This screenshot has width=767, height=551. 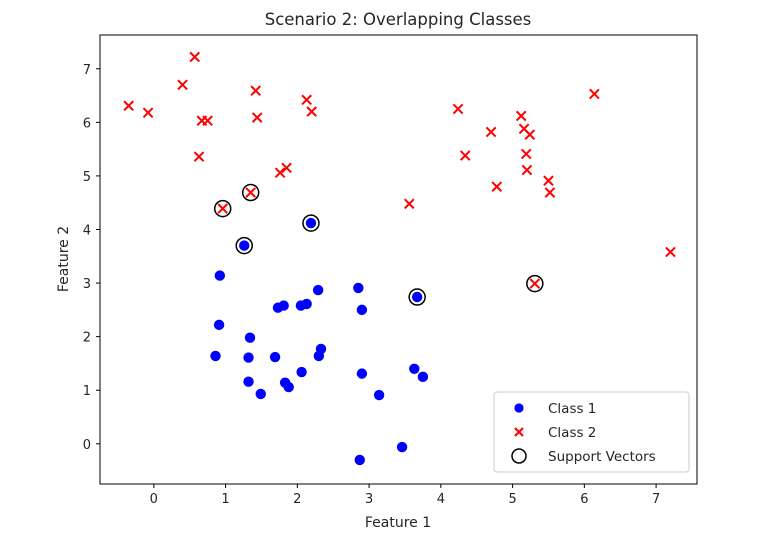 I want to click on x-tick-label: 4, so click(x=441, y=499).